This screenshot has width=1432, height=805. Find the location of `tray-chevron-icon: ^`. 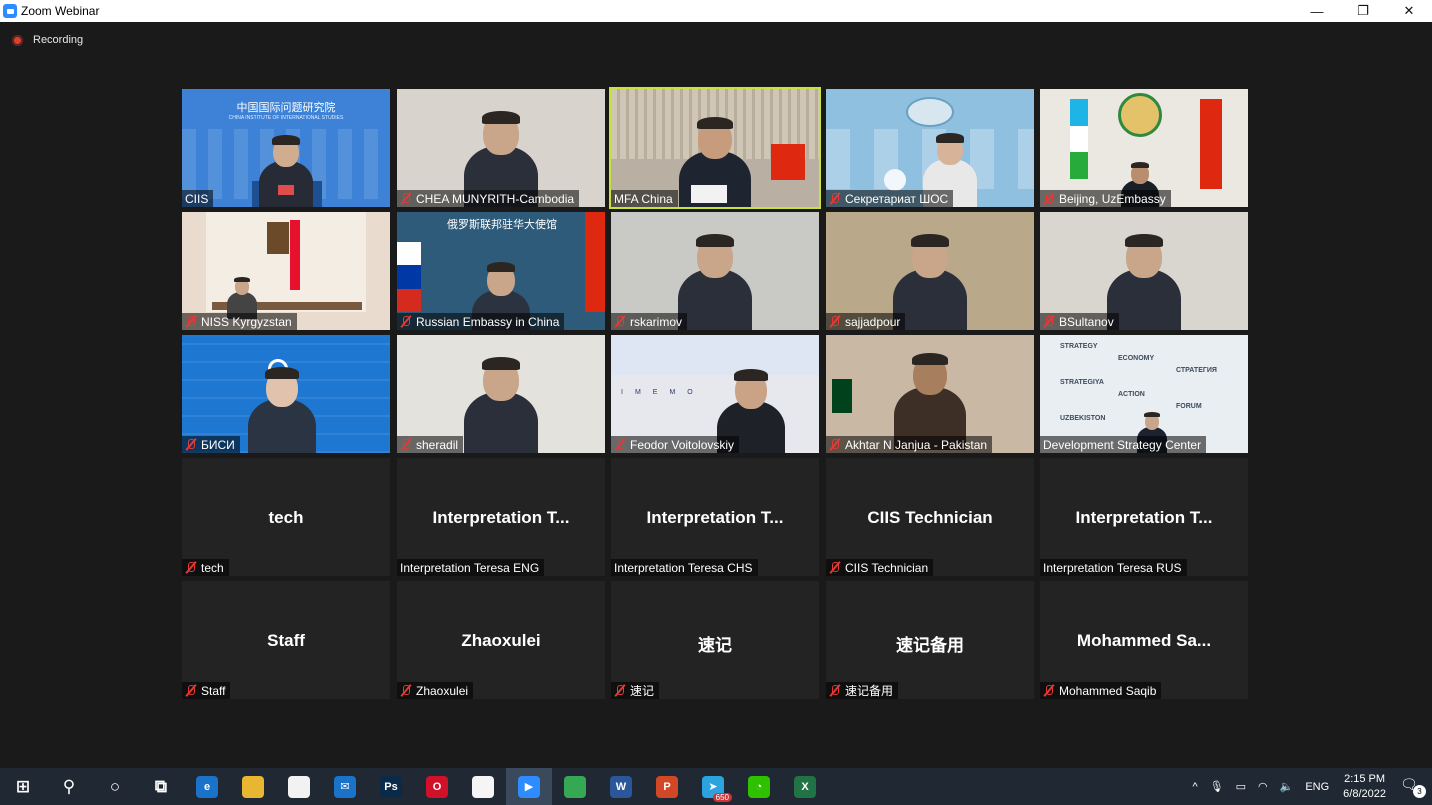

tray-chevron-icon: ^ is located at coordinates (1194, 787).